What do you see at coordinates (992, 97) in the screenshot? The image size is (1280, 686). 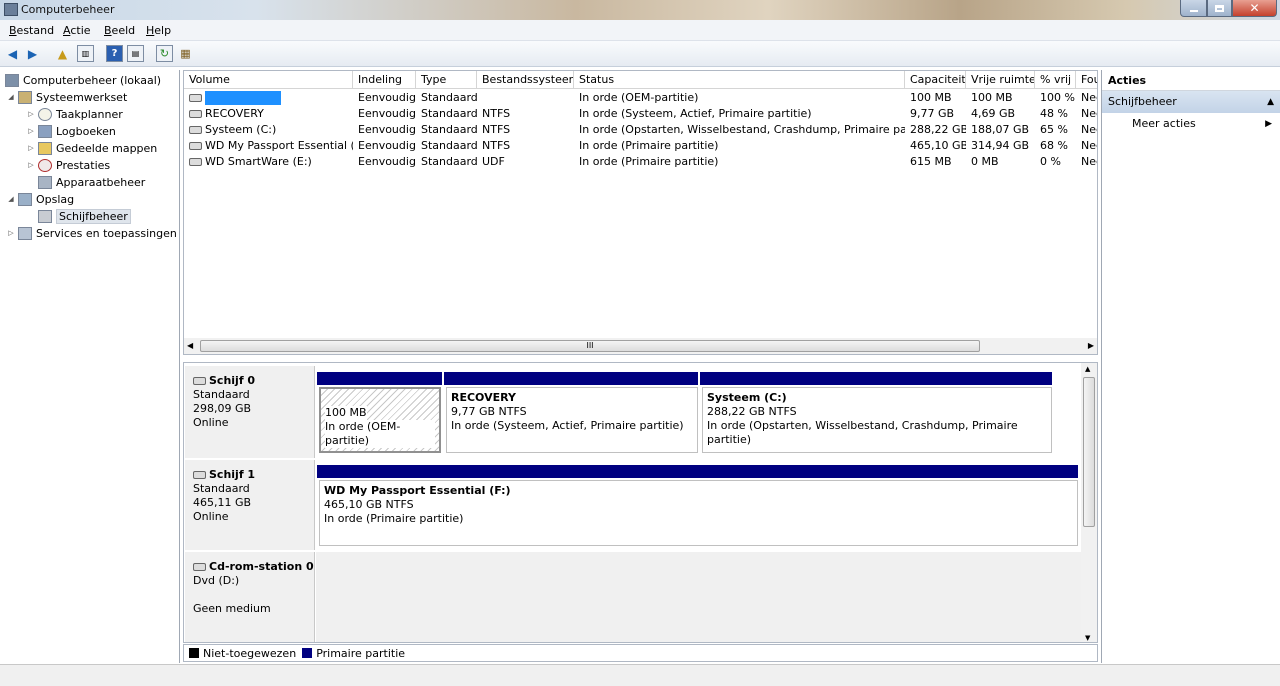 I see `cell-vrije-ruimte: 100 MB` at bounding box center [992, 97].